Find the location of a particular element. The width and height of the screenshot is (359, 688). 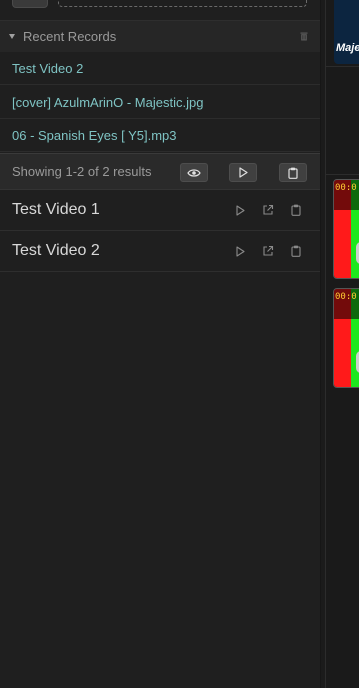

recent-item-label: Test Video 2 is located at coordinates (47, 68).